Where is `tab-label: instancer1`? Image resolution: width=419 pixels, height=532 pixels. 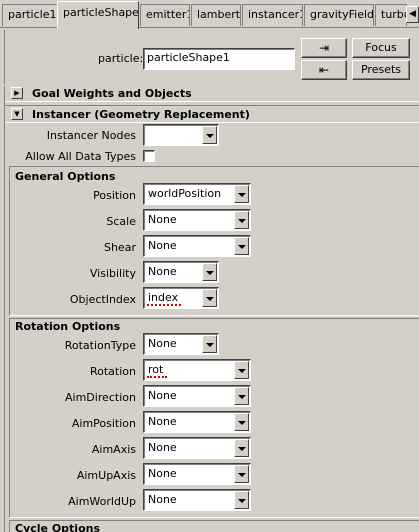
tab-label: instancer1 is located at coordinates (275, 14).